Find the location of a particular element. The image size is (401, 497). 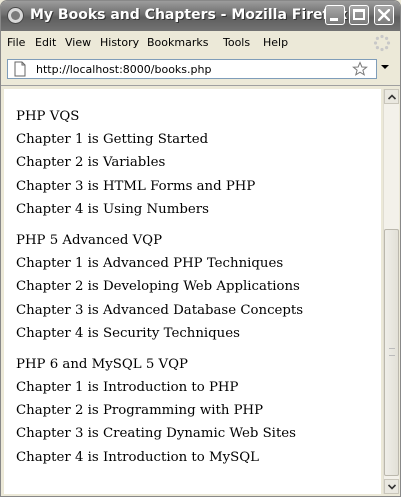

title-bar: My Books and Chapters - Mozilla Firefox is located at coordinates (200, 16).